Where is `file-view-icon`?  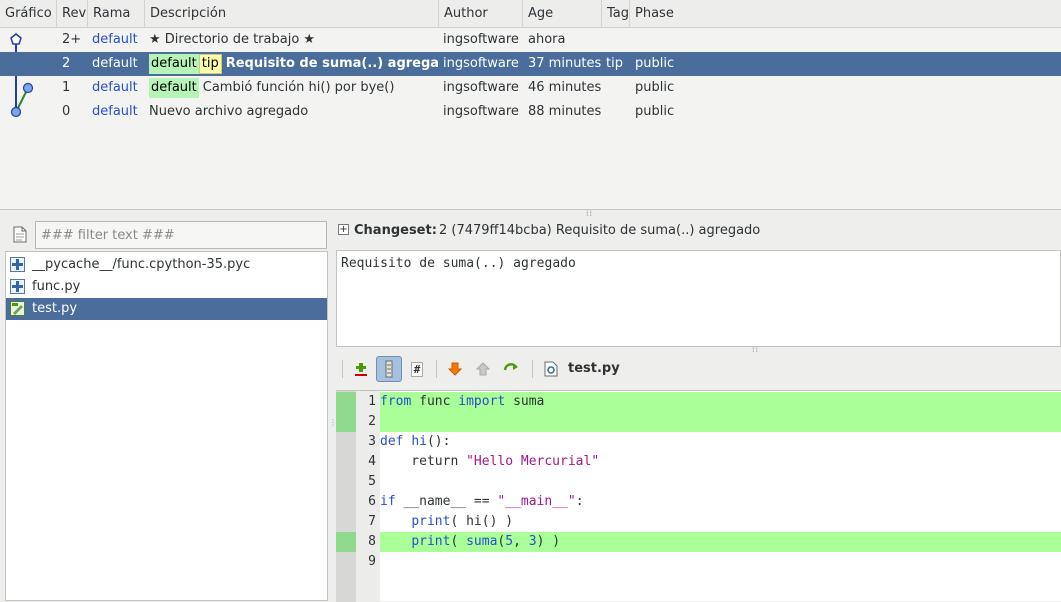
file-view-icon is located at coordinates (551, 369).